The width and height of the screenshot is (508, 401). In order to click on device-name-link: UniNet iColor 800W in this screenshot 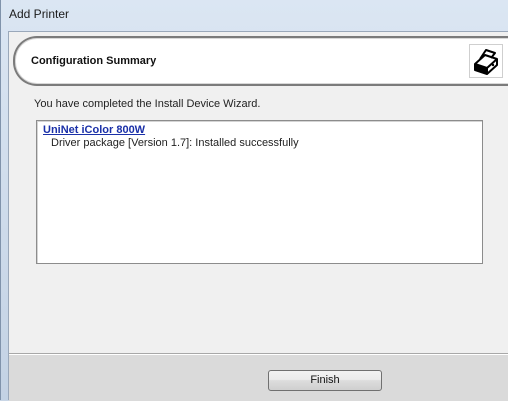, I will do `click(94, 130)`.